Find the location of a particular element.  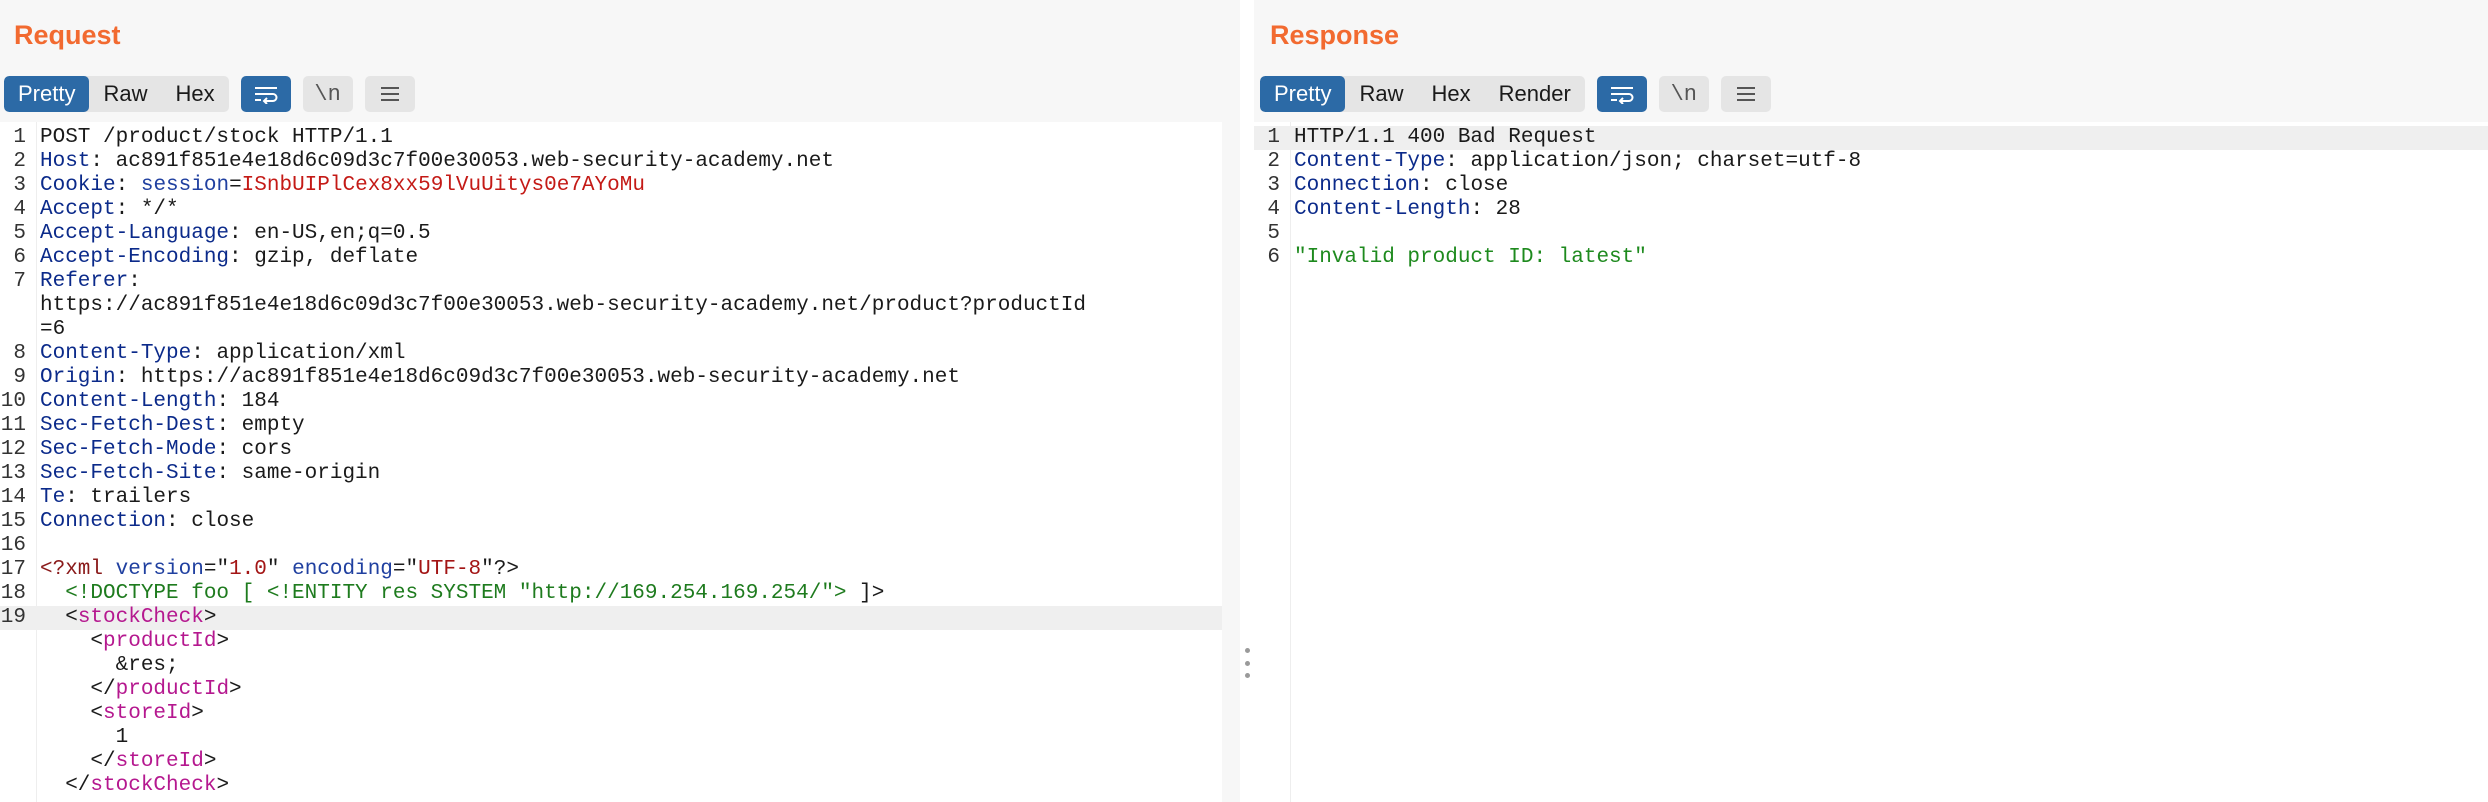

code-token: =6 is located at coordinates (53, 329).